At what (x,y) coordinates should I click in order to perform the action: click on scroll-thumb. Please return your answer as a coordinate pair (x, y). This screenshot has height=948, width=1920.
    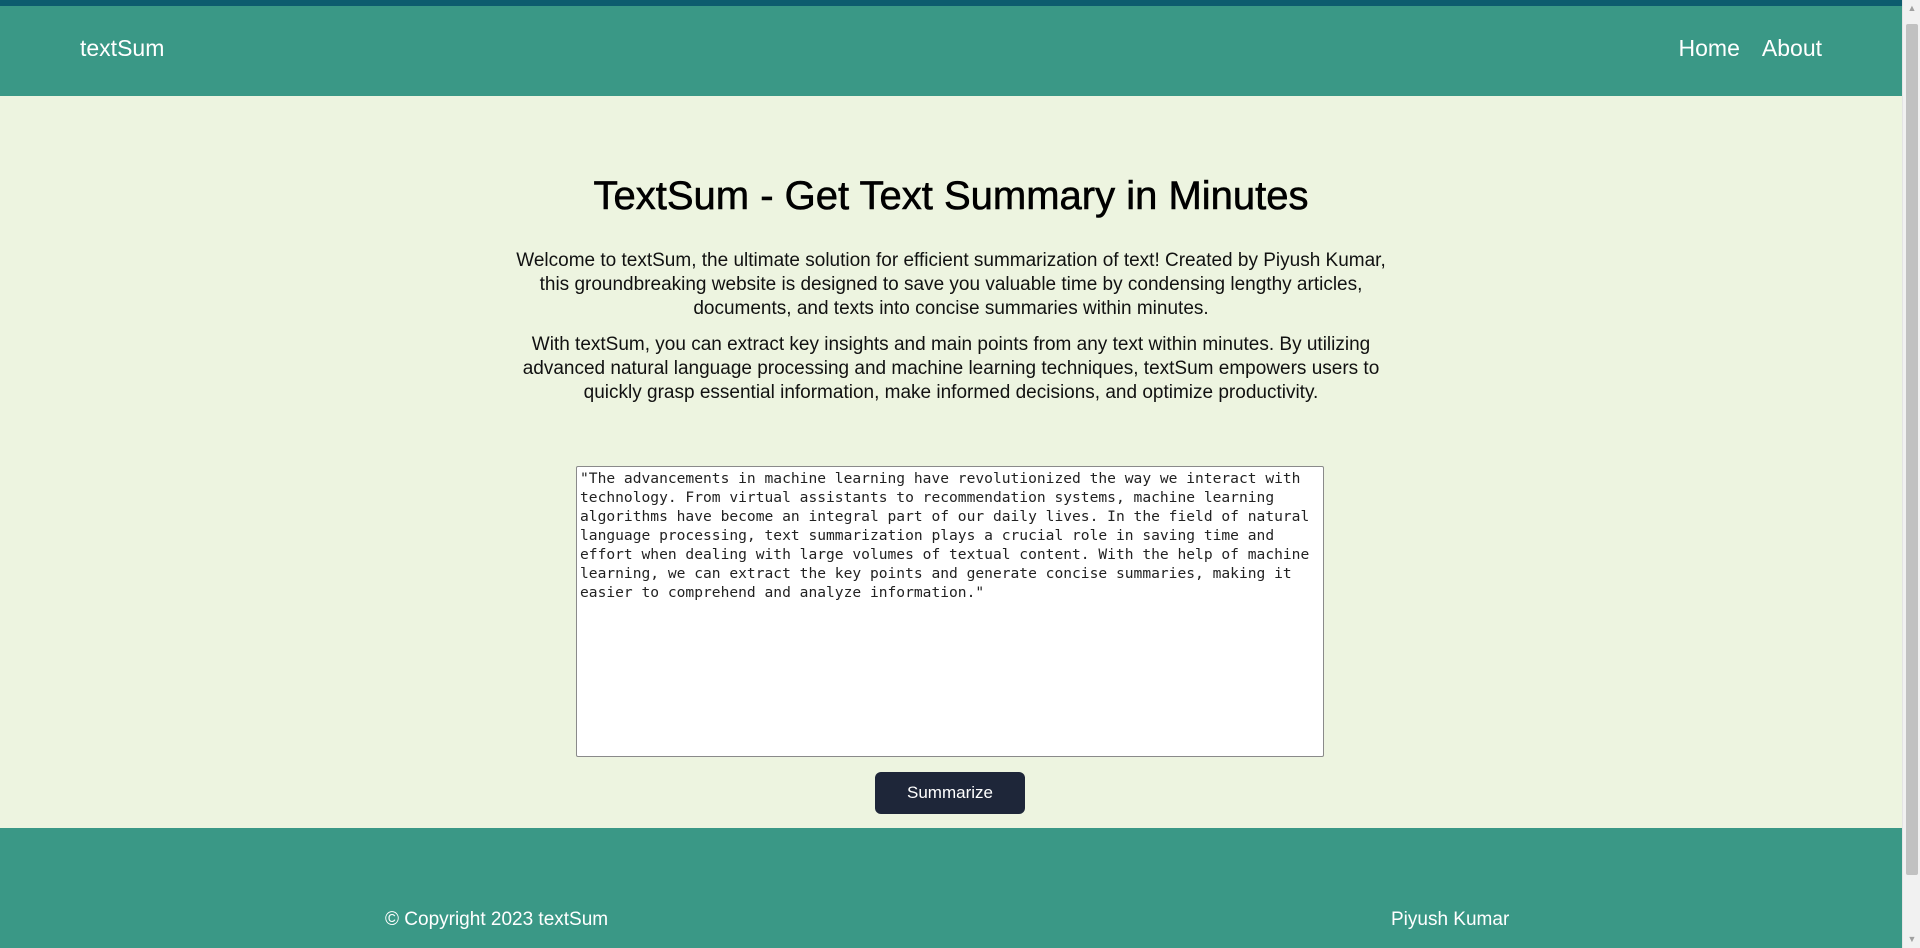
    Looking at the image, I should click on (1912, 449).